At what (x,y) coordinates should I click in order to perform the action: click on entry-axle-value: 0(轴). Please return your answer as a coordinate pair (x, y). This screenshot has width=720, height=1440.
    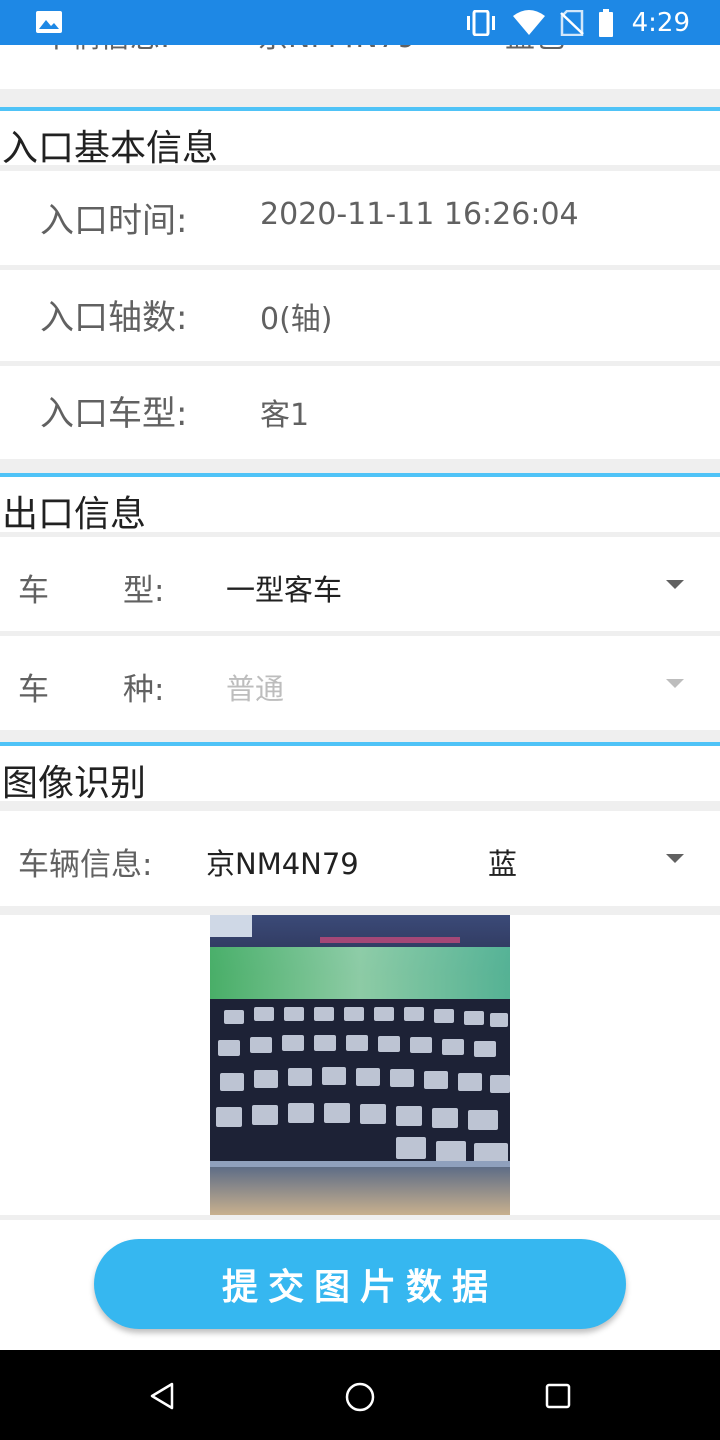
    Looking at the image, I should click on (296, 319).